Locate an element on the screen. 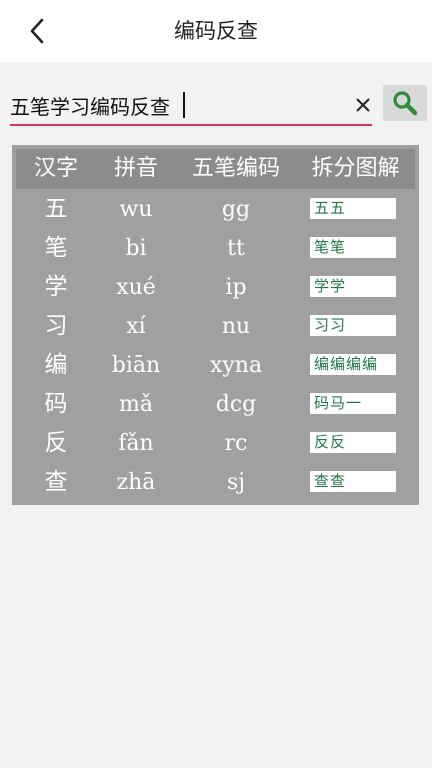  table-header: 汉字 拼音 五笔编码 拆分图解 is located at coordinates (215, 169).